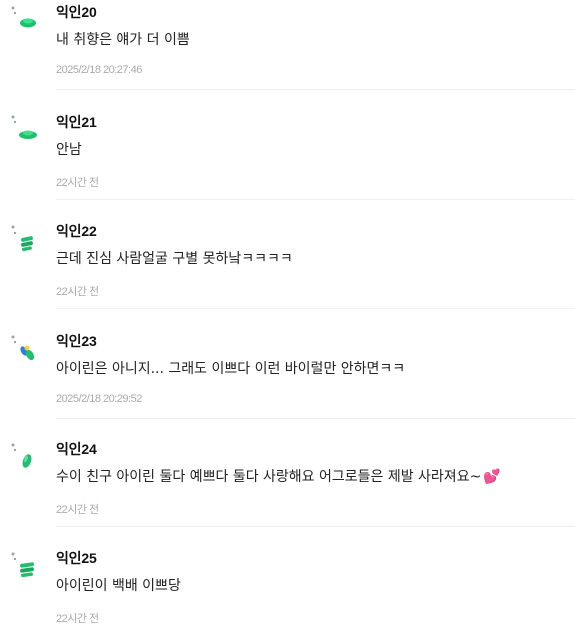 The height and width of the screenshot is (632, 575). Describe the element at coordinates (76, 449) in the screenshot. I see `comment-author: 익인24` at that location.